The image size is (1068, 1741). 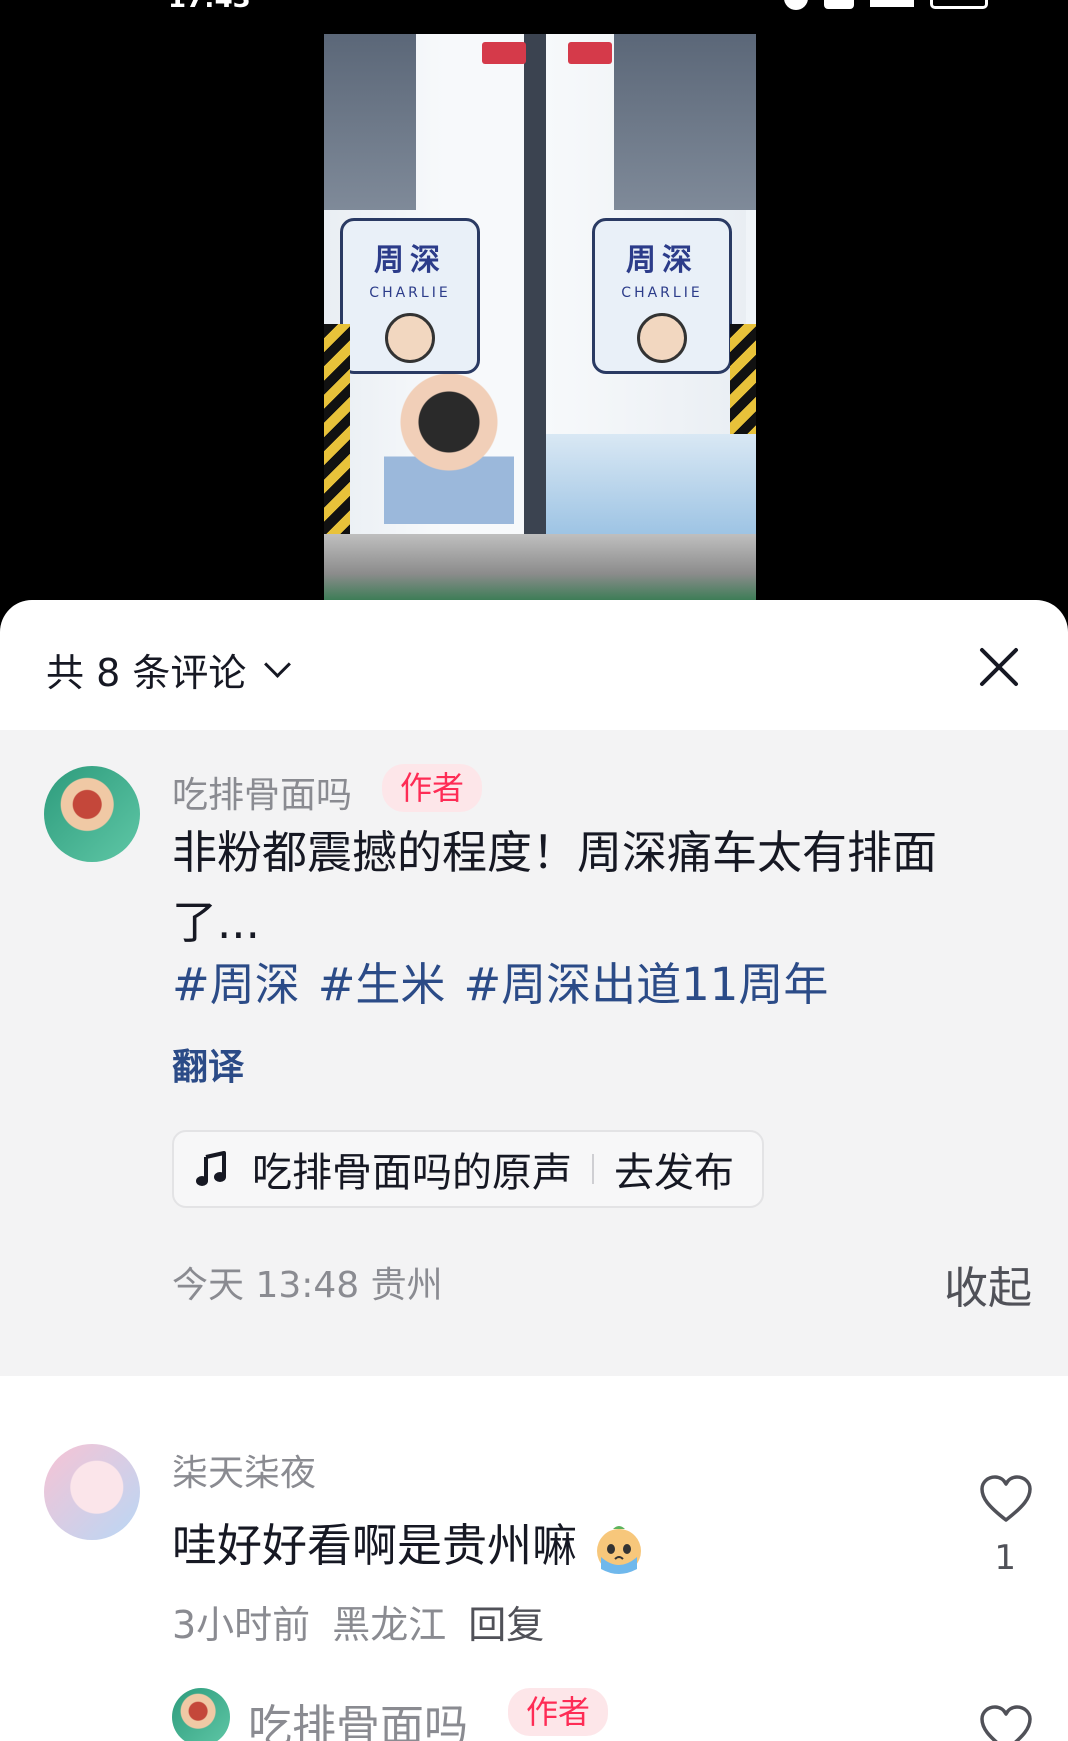 I want to click on comment-text: 哇好好看啊是贵州嘛, so click(x=409, y=1546).